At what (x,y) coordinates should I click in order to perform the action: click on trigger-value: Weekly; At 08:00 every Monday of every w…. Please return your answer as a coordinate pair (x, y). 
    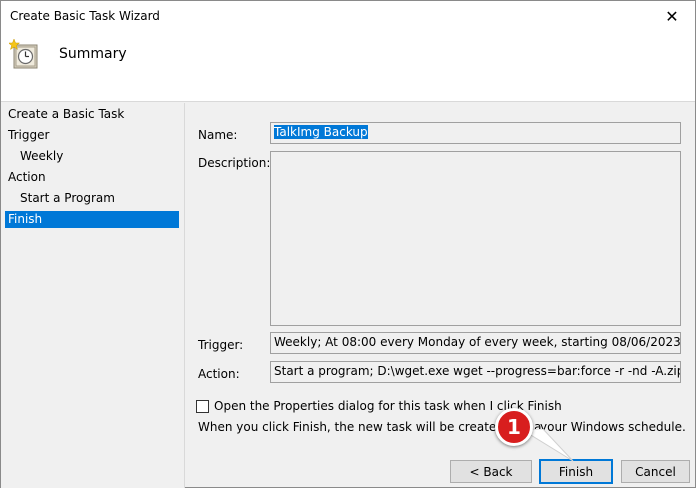
    Looking at the image, I should click on (477, 342).